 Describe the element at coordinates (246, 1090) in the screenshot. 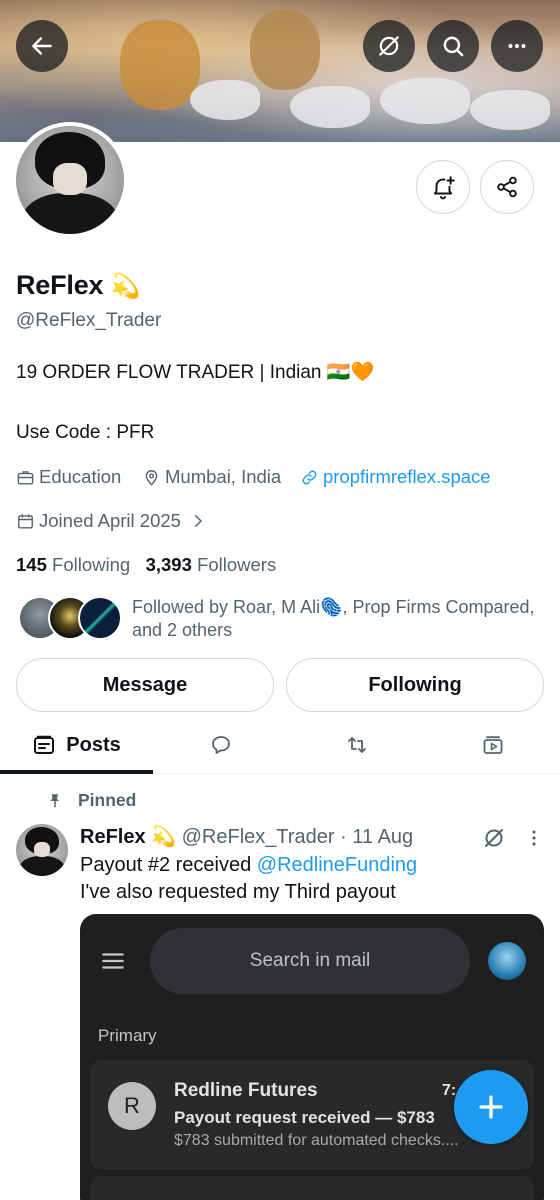

I see `mail-sender: Redline Futures` at that location.